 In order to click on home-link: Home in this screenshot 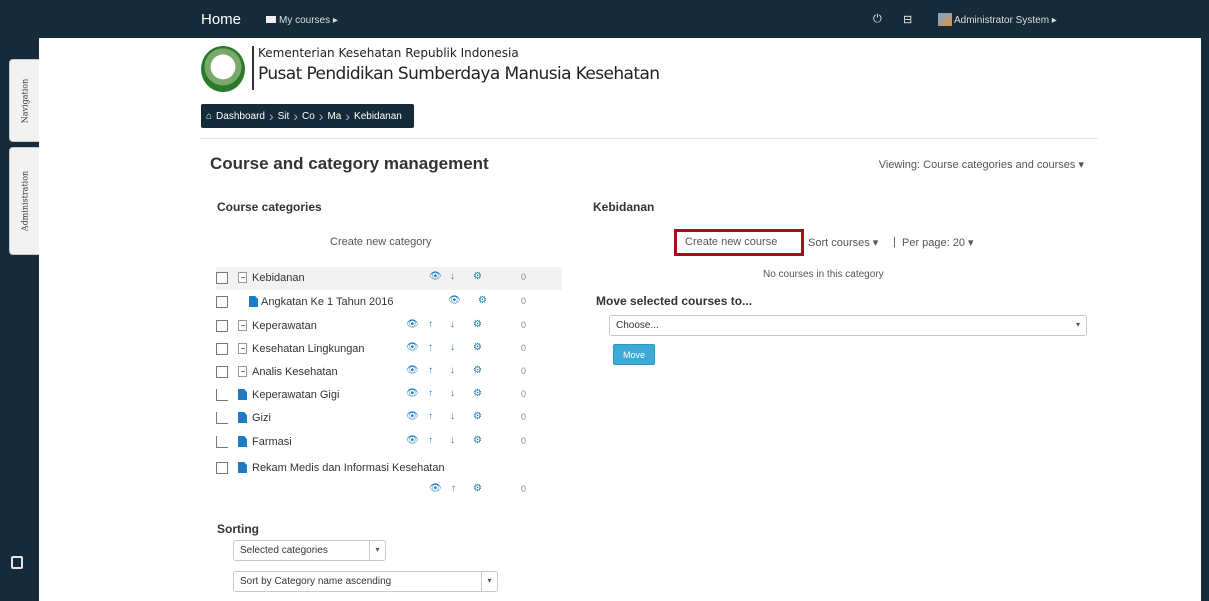, I will do `click(221, 19)`.